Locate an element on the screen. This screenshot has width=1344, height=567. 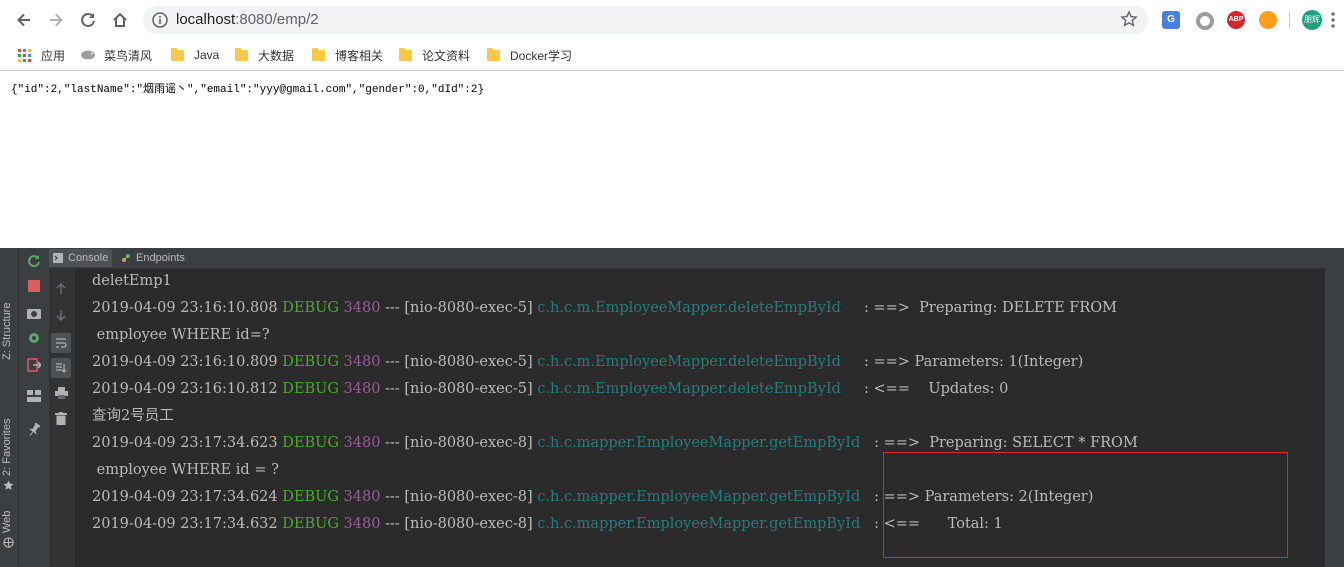
exit-button is located at coordinates (34, 365).